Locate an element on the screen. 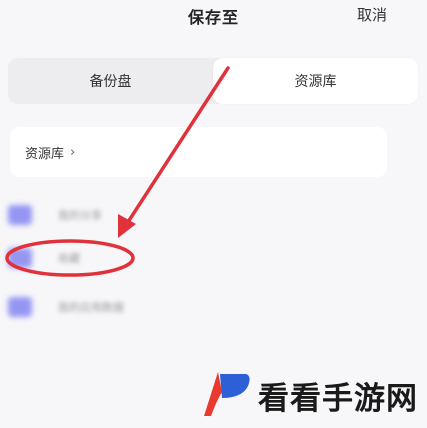 Image resolution: width=427 pixels, height=428 pixels. folder-name: 我的分享 is located at coordinates (80, 215).